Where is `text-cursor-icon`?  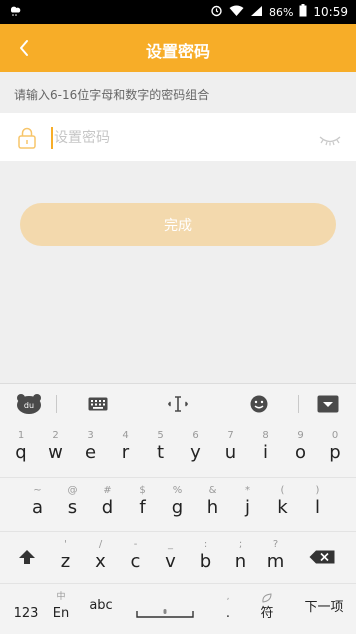 text-cursor-icon is located at coordinates (178, 404).